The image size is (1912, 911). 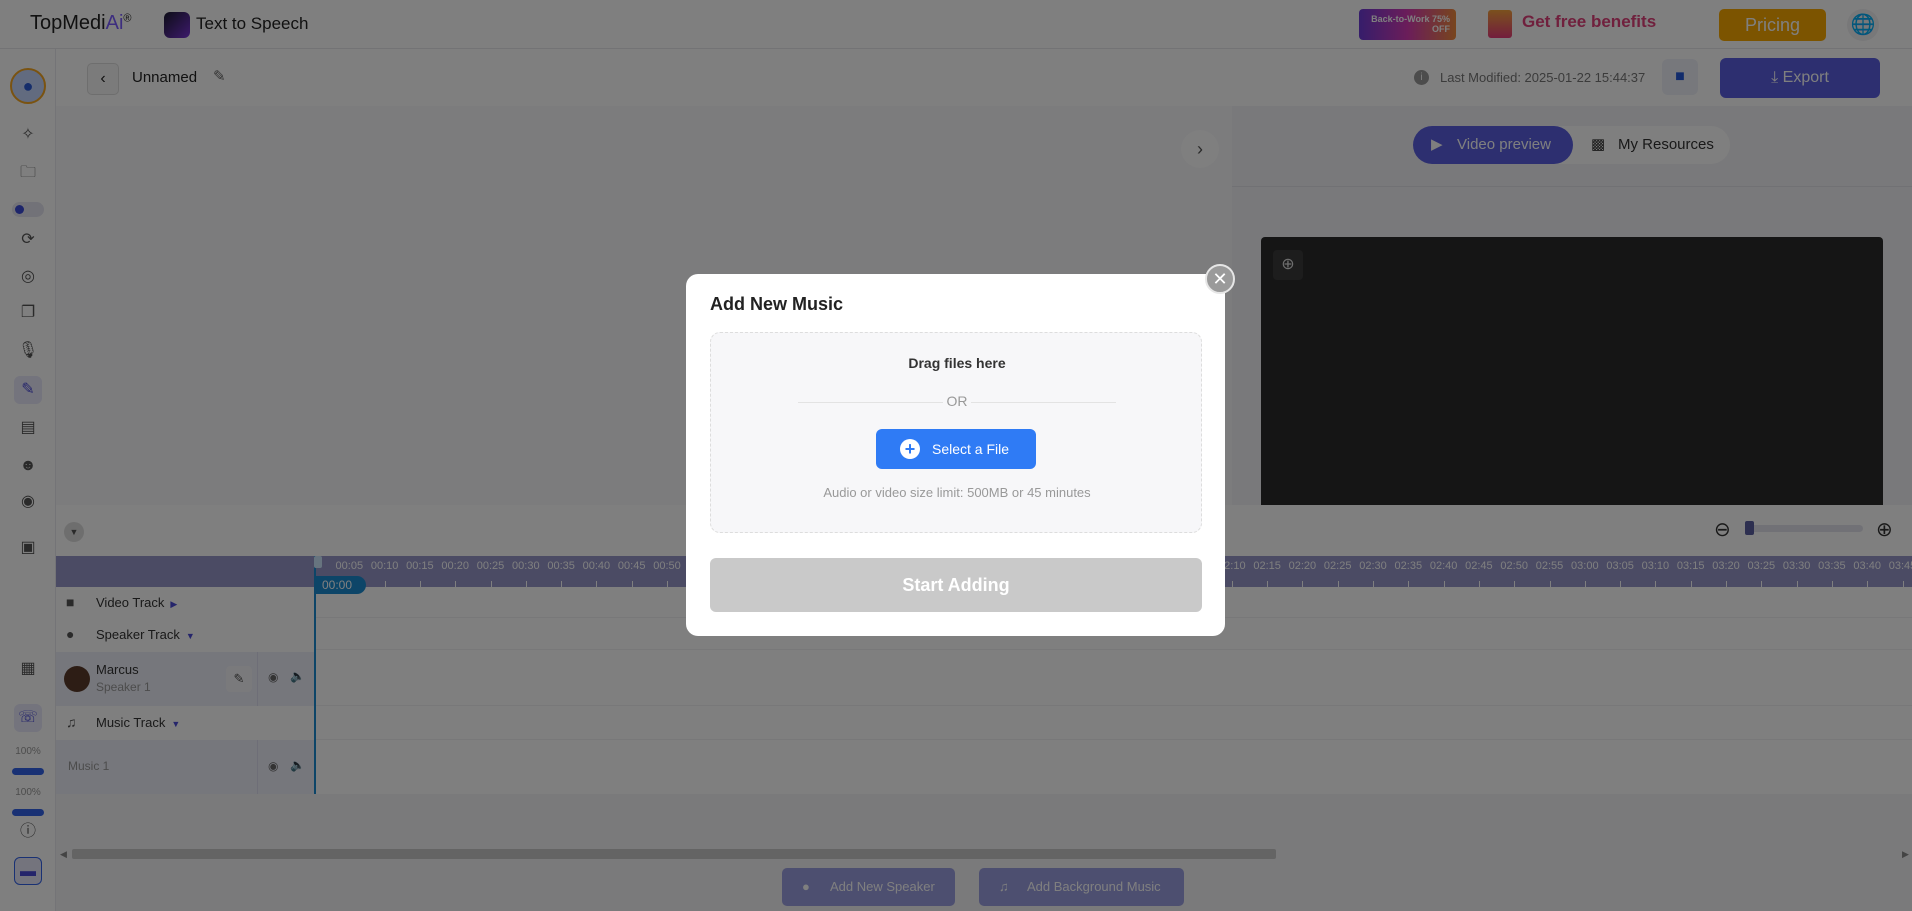 I want to click on plus-circle-icon: +, so click(x=910, y=449).